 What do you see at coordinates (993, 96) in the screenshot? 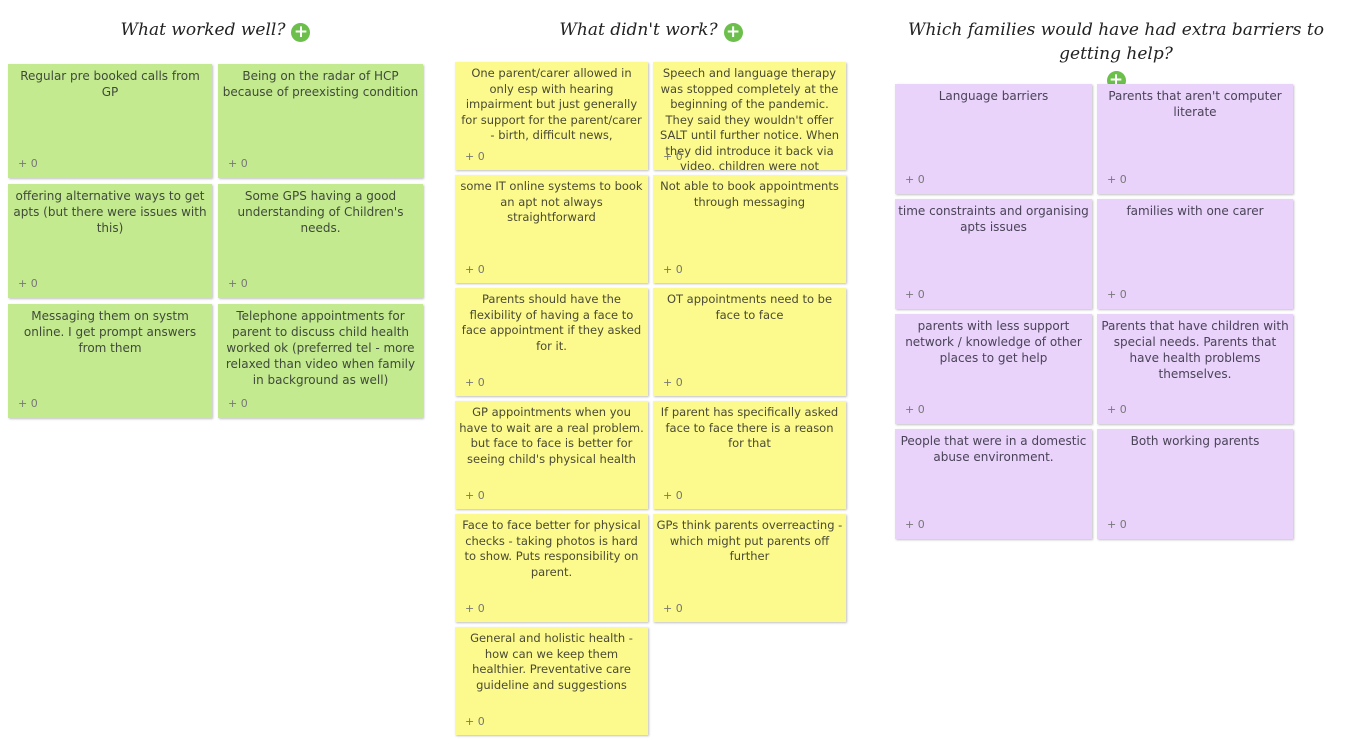
I see `note-text: Language barriers` at bounding box center [993, 96].